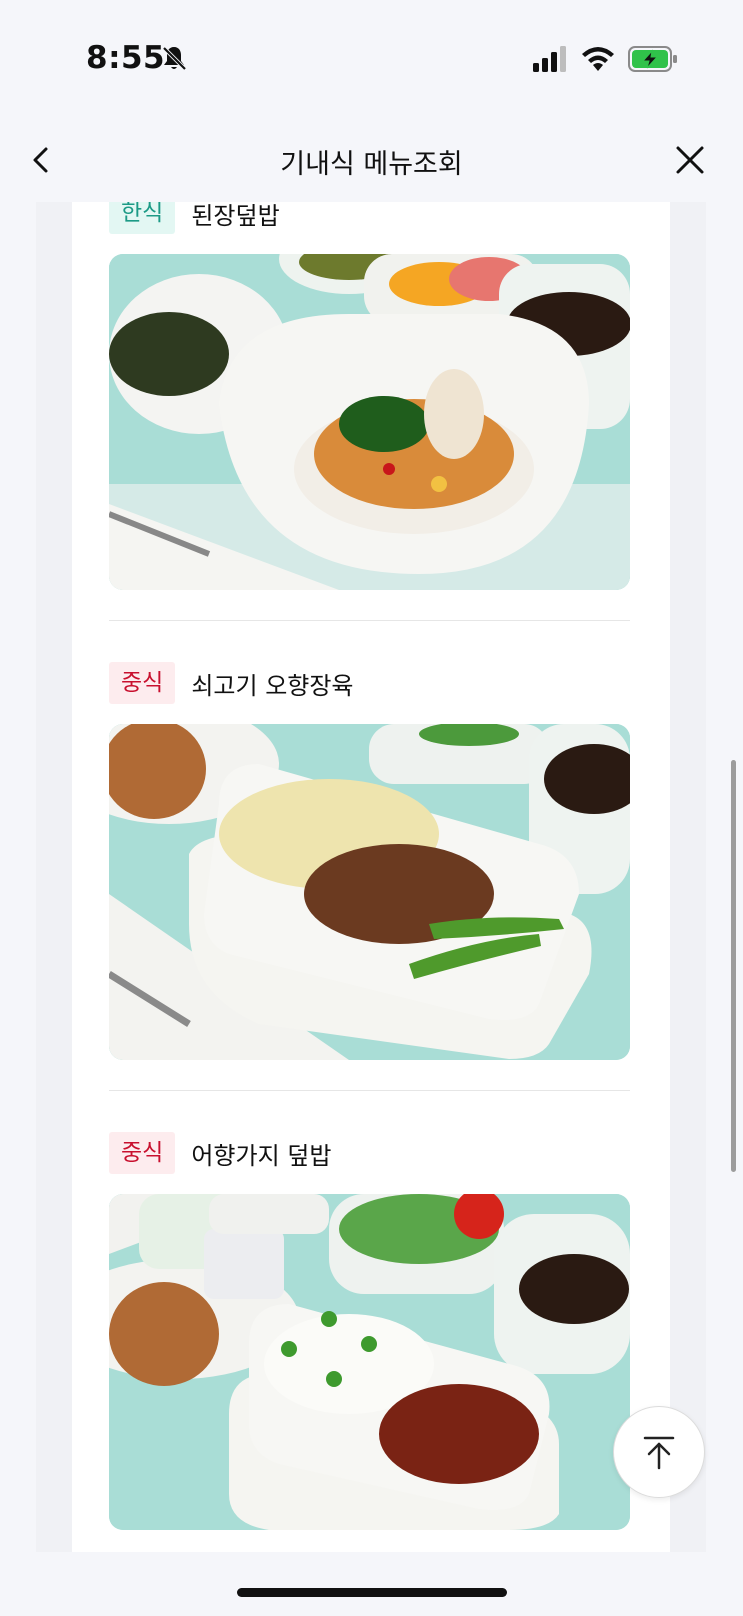 This screenshot has width=743, height=1616. Describe the element at coordinates (261, 1155) in the screenshot. I see `dish-name: 어향가지 덮밥` at that location.